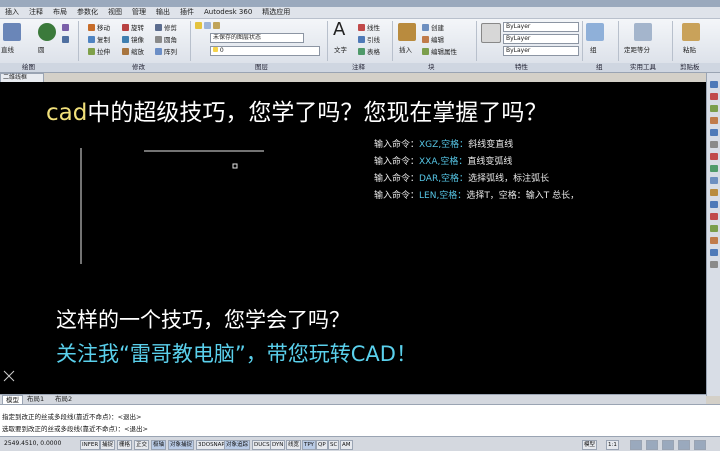 The height and width of the screenshot is (451, 720). What do you see at coordinates (265, 51) in the screenshot?
I see `current-layer-select: 0` at bounding box center [265, 51].